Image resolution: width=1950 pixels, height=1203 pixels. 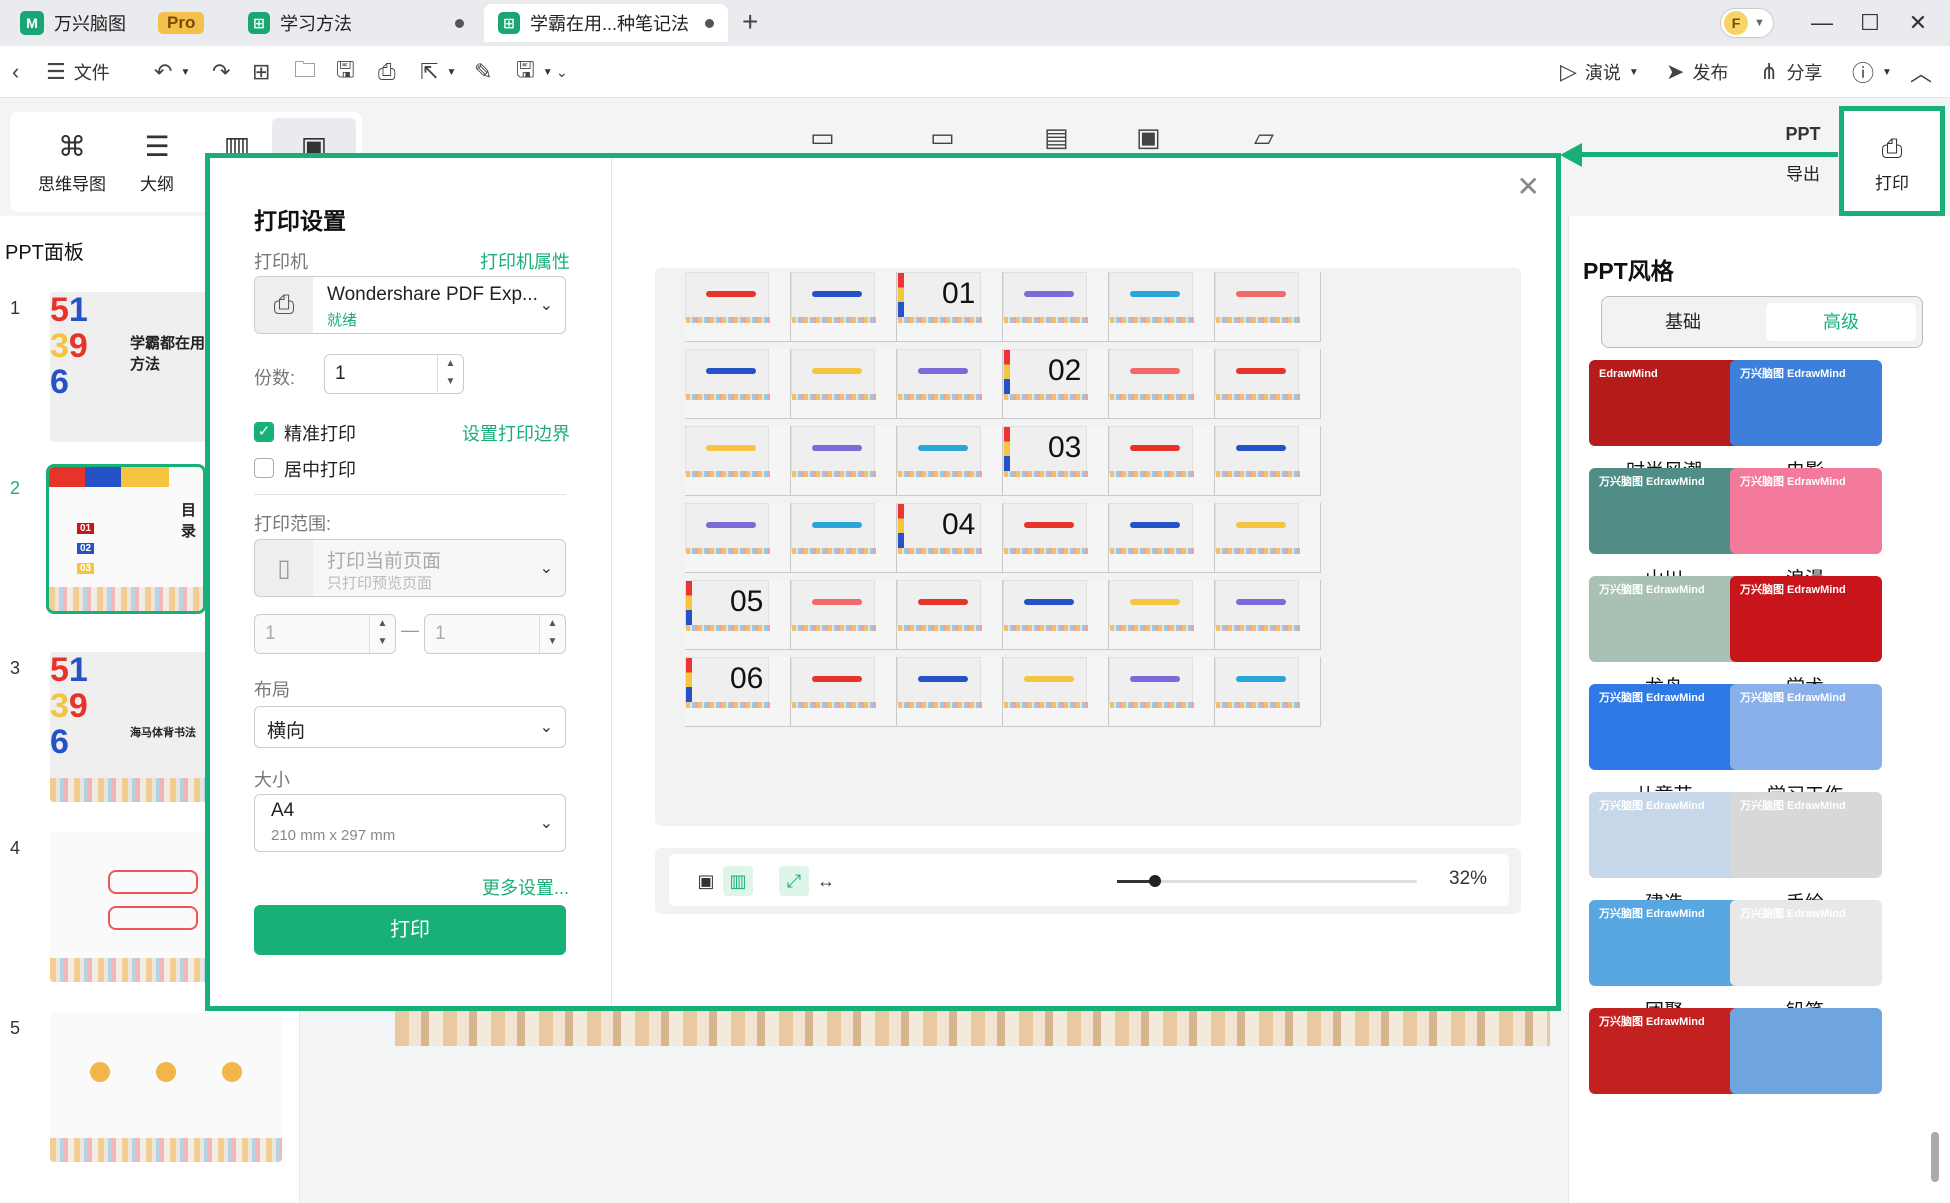 What do you see at coordinates (1056, 137) in the screenshot?
I see `slide-settings-icon: ▤` at bounding box center [1056, 137].